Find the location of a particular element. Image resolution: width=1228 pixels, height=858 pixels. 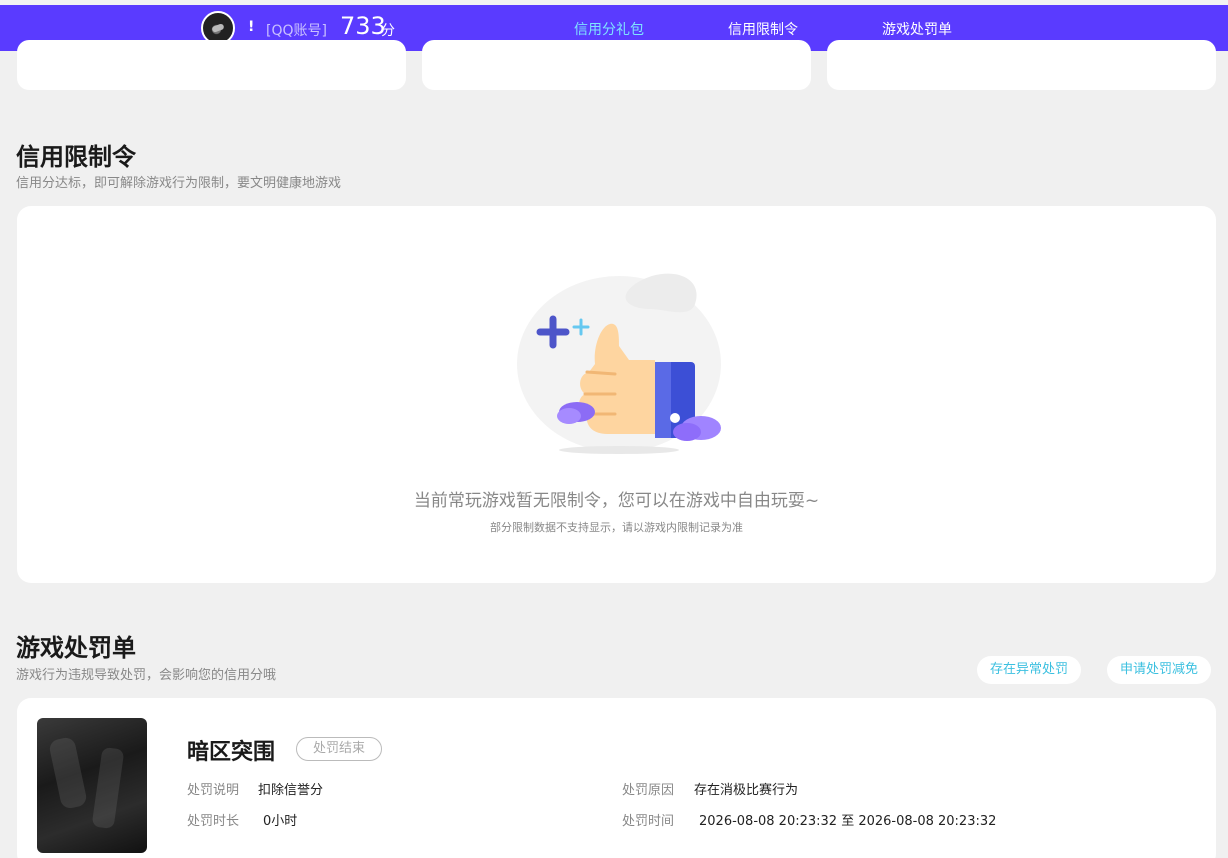

tab-credit-gift: 信用分礼包 is located at coordinates (609, 29).